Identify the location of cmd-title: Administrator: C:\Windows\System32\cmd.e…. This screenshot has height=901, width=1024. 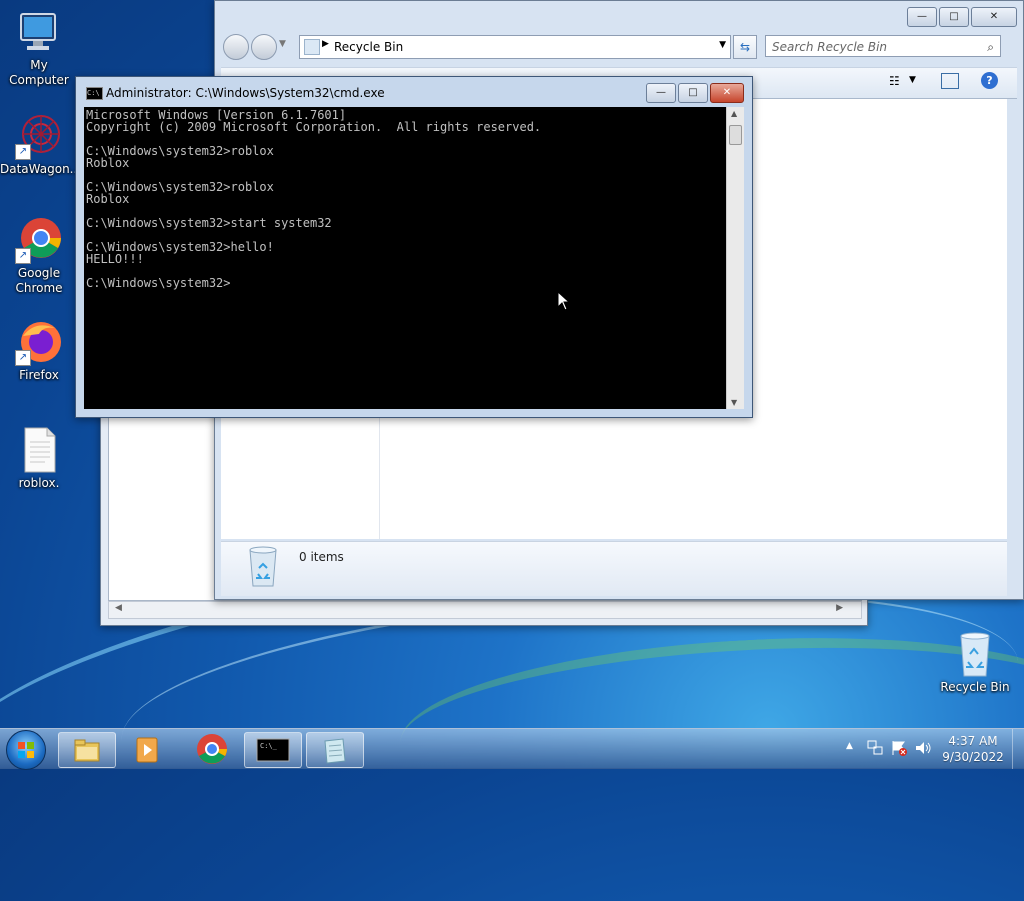
(245, 93).